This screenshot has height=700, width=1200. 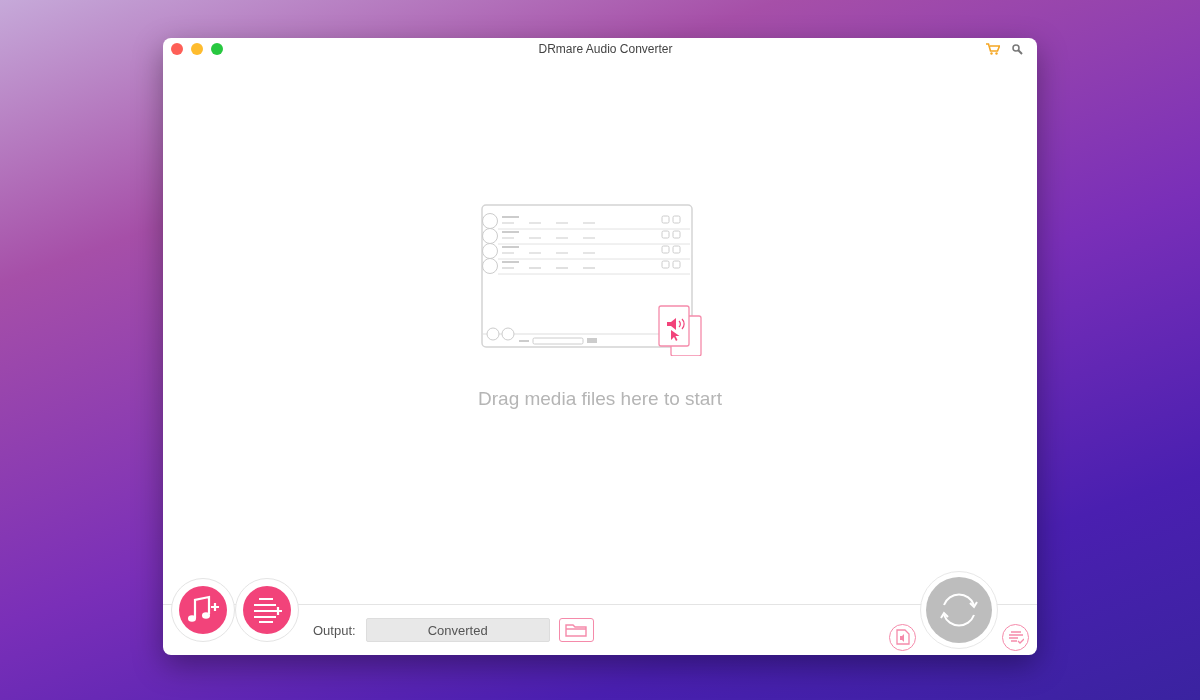 I want to click on music-note-plus-icon, so click(x=203, y=610).